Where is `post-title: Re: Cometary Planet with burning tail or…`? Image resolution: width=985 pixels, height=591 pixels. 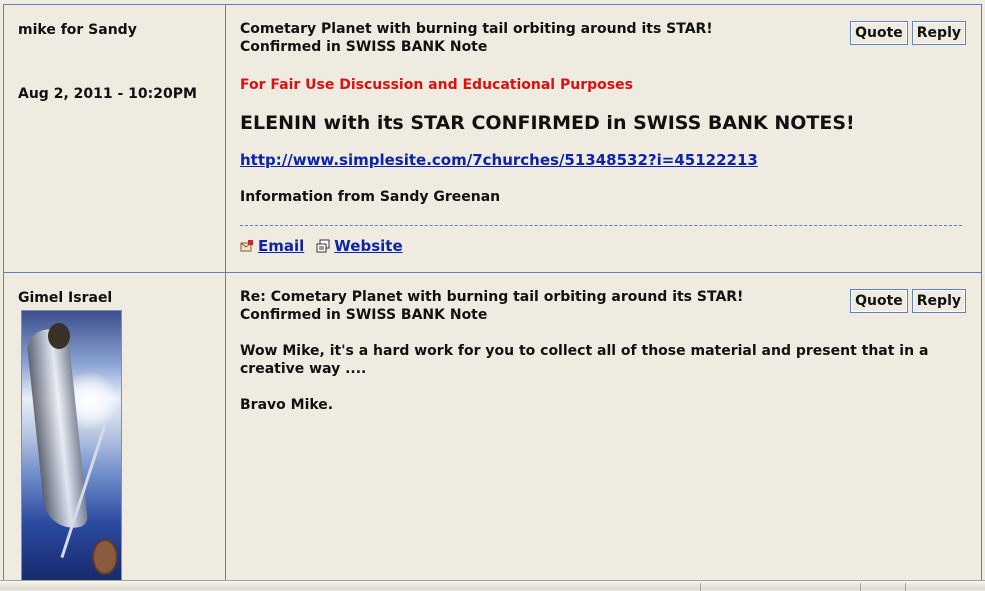 post-title: Re: Cometary Planet with burning tail or… is located at coordinates (492, 306).